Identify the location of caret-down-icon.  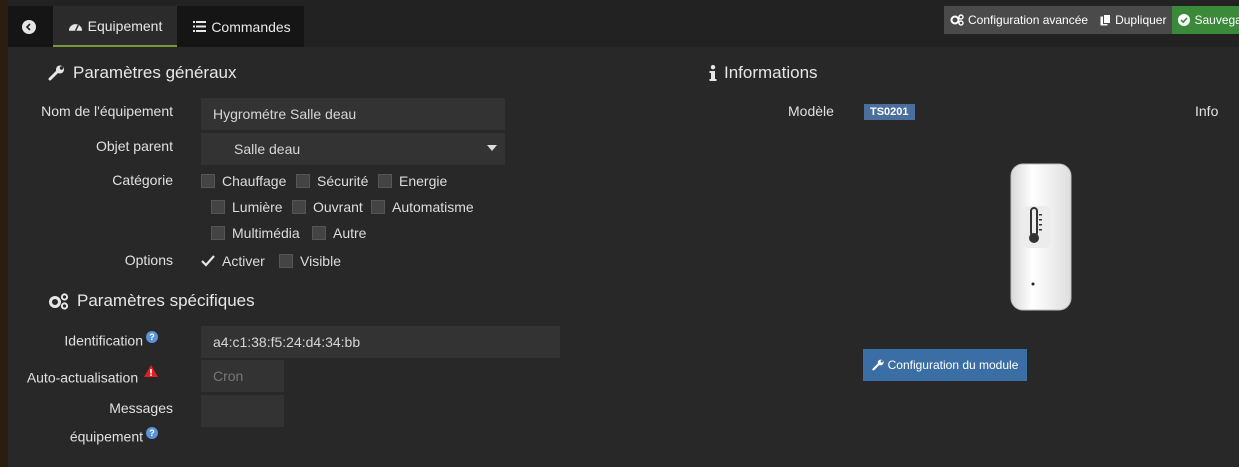
(492, 148).